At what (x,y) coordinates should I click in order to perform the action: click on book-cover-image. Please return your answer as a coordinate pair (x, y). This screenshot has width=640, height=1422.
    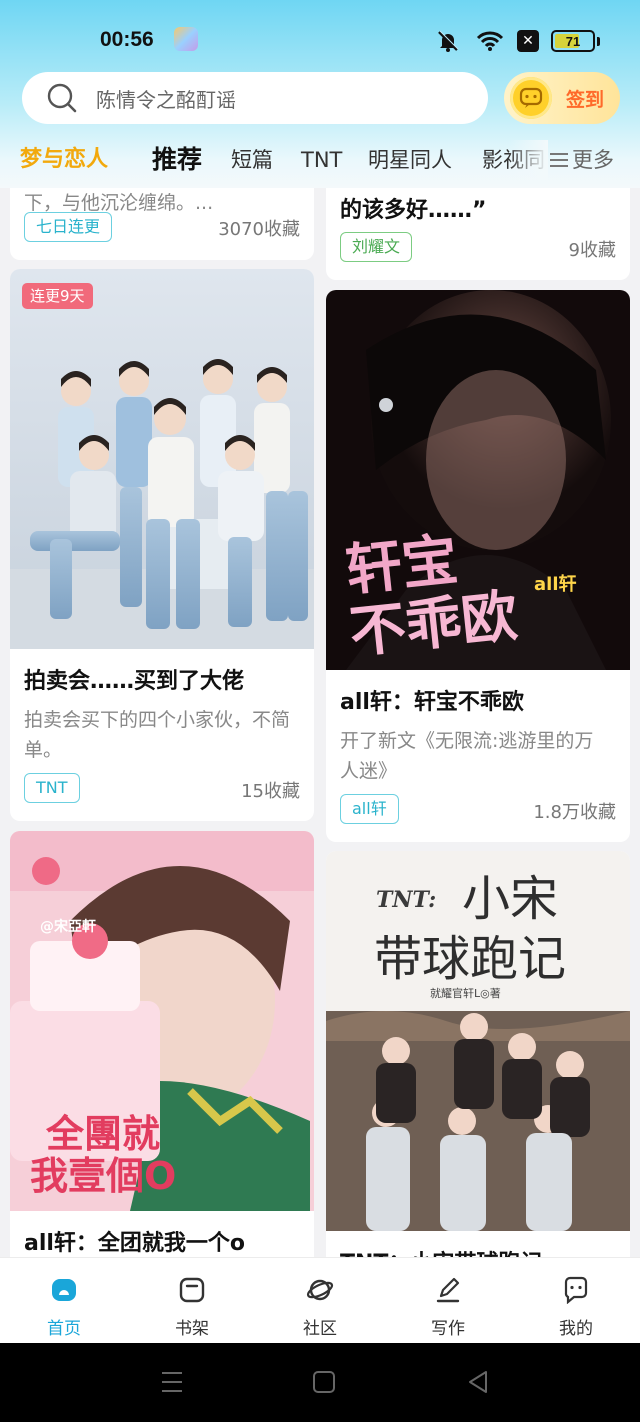
    Looking at the image, I should click on (162, 459).